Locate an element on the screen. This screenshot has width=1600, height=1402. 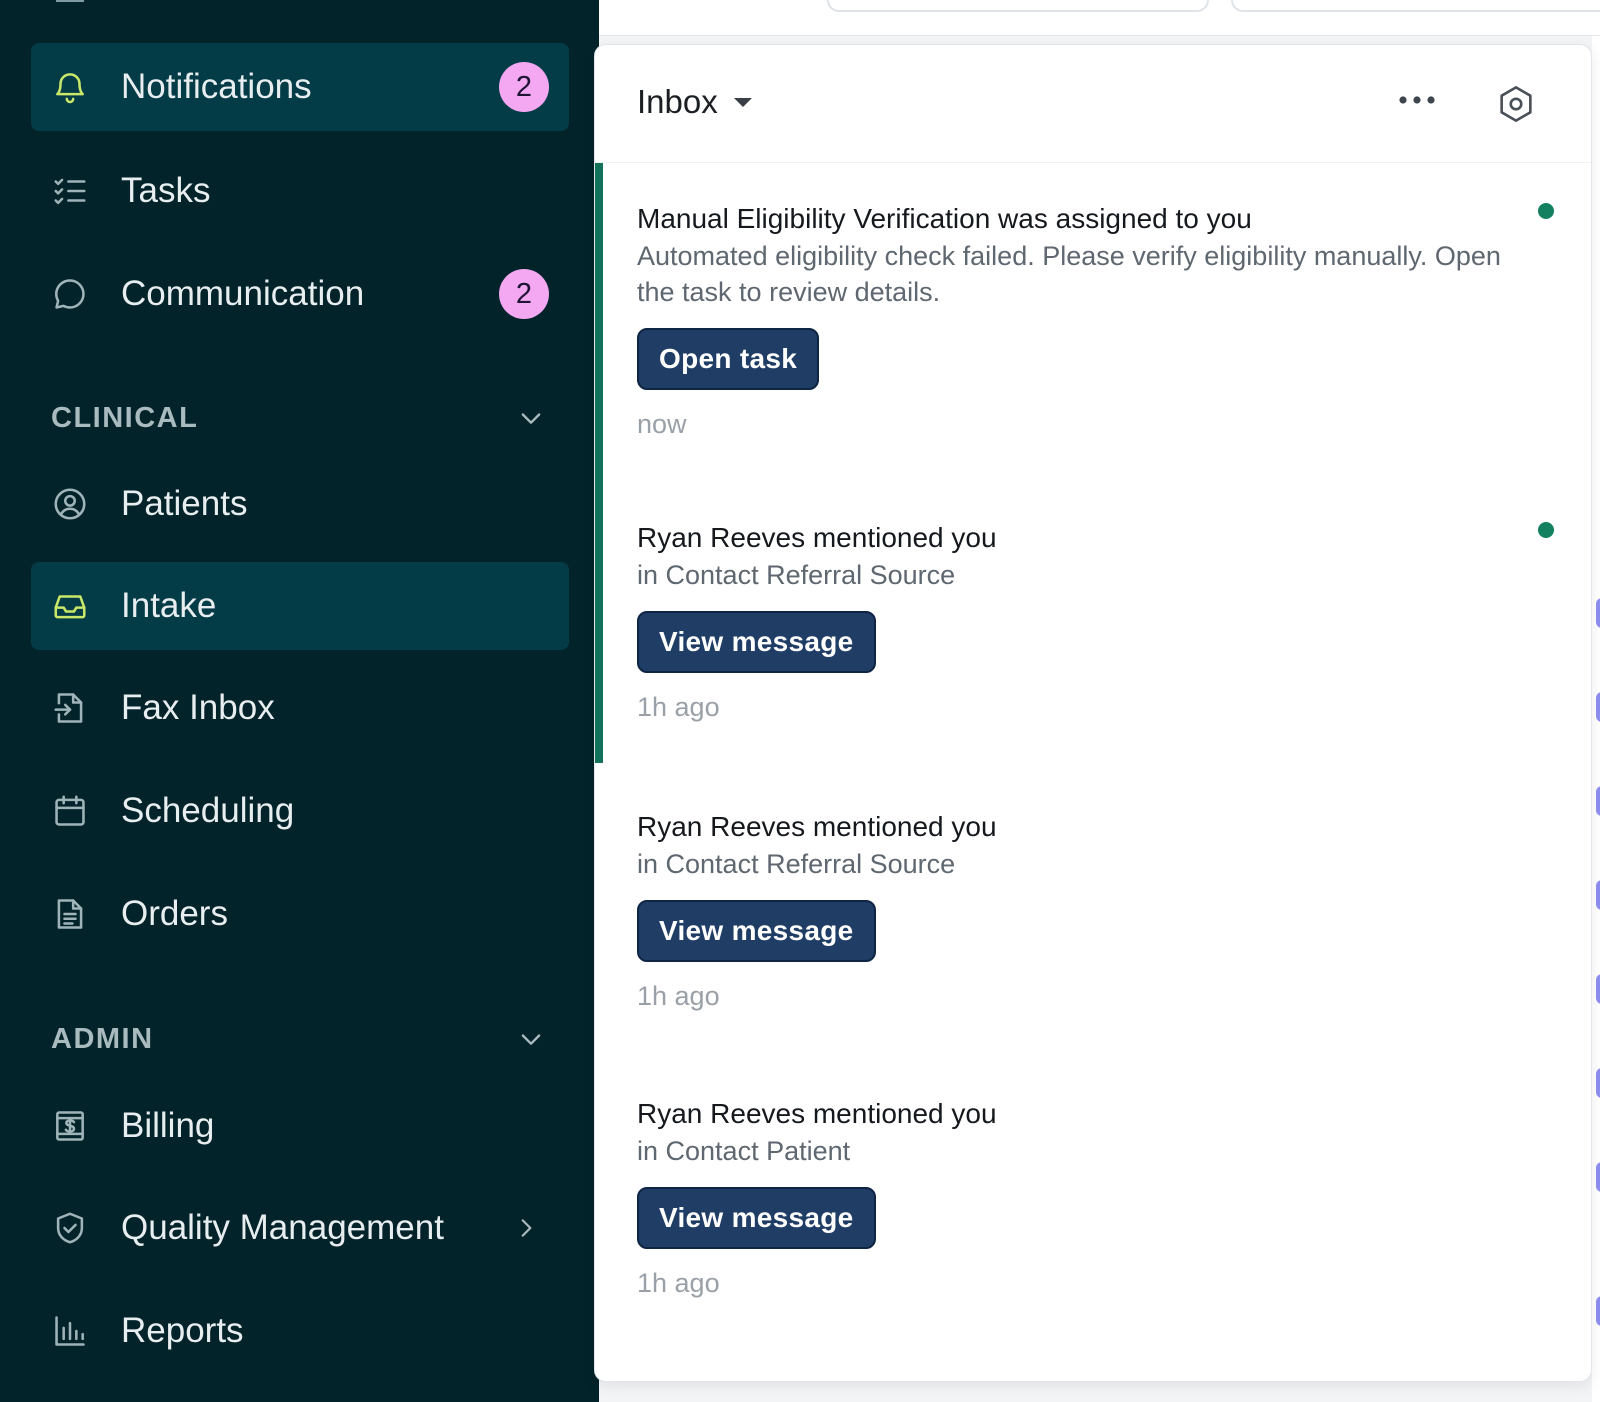
sidebar-item-reports: Reports is located at coordinates (300, 1331).